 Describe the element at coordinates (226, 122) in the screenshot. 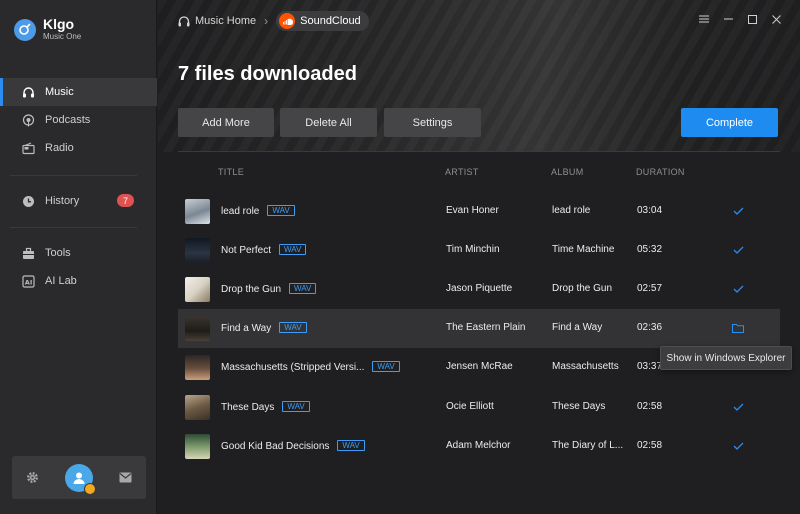

I see `add-more-button: Add More` at that location.